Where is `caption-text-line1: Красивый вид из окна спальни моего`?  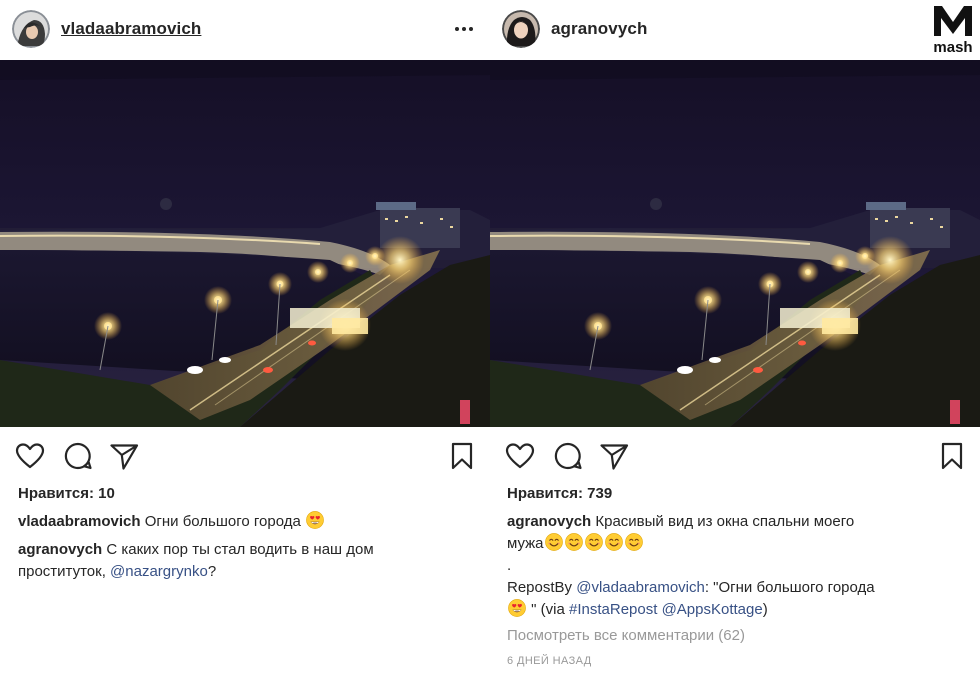
caption-text-line1: Красивый вид из окна спальни моего is located at coordinates (725, 521).